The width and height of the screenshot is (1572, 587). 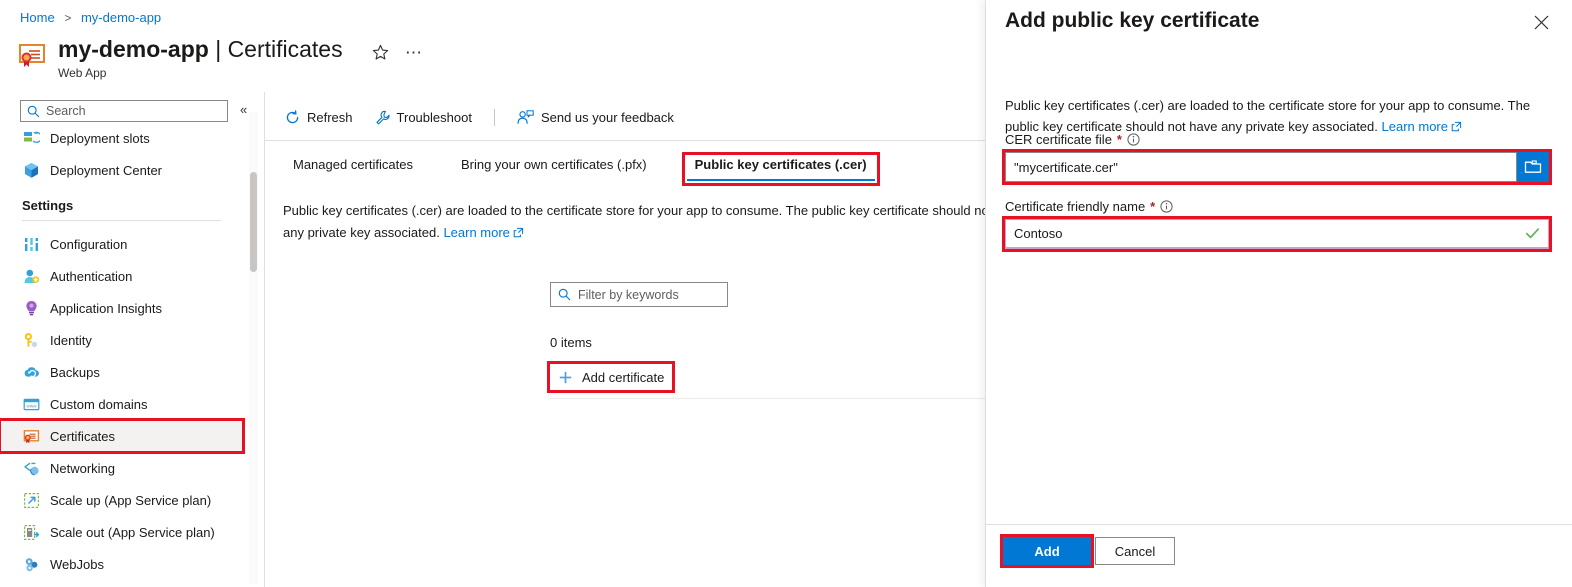 I want to click on certificate-resource-icon, so click(x=33, y=55).